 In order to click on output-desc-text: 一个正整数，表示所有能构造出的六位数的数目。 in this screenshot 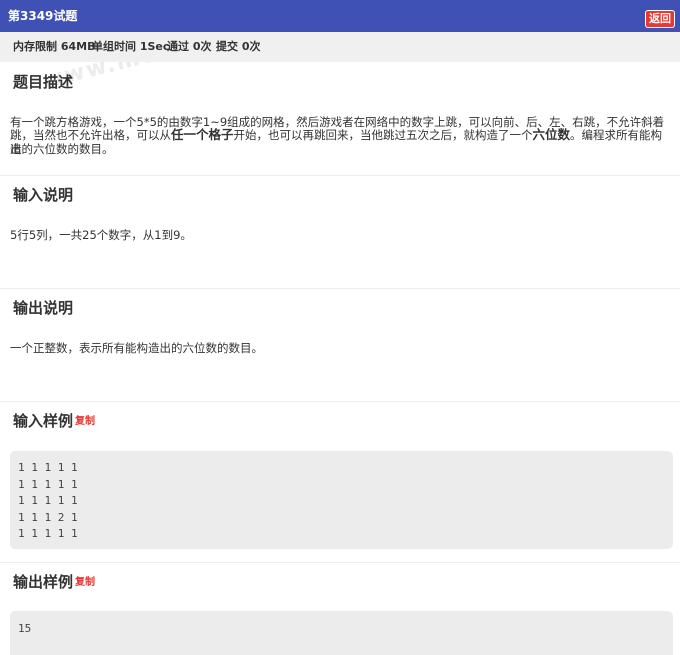, I will do `click(136, 348)`.